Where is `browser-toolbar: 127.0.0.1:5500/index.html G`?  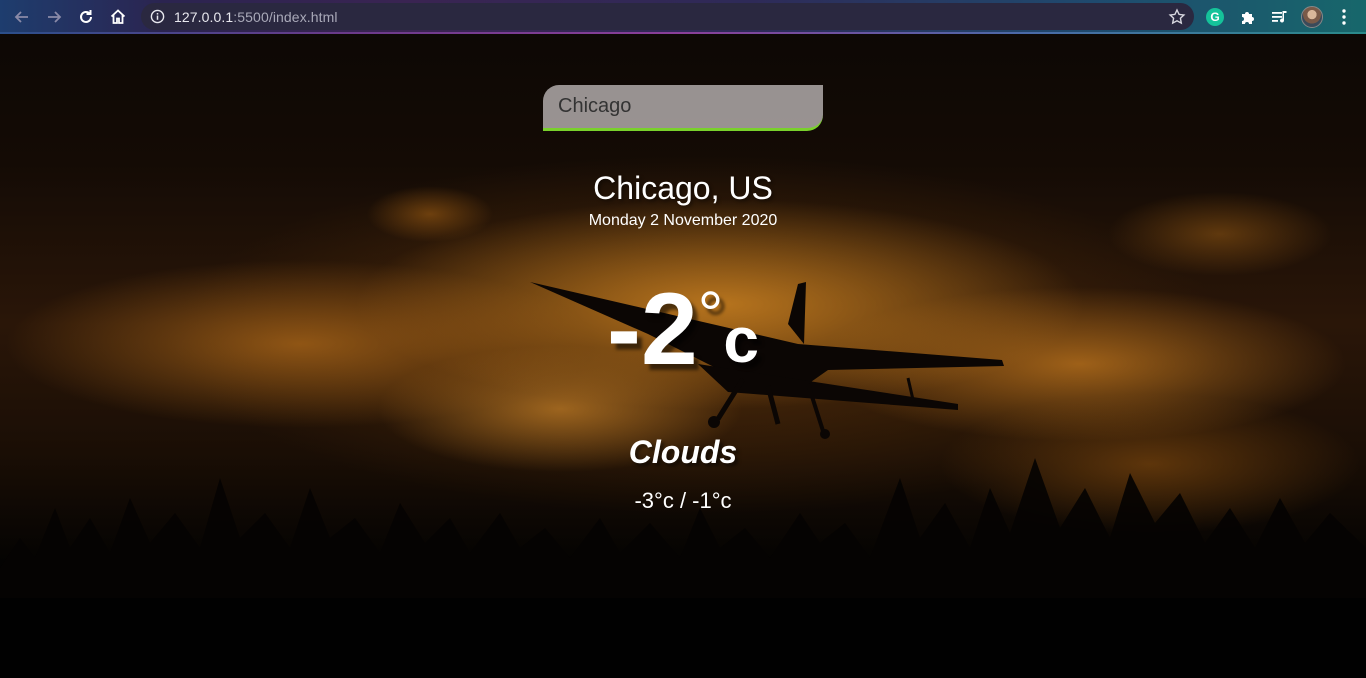
browser-toolbar: 127.0.0.1:5500/index.html G is located at coordinates (683, 17).